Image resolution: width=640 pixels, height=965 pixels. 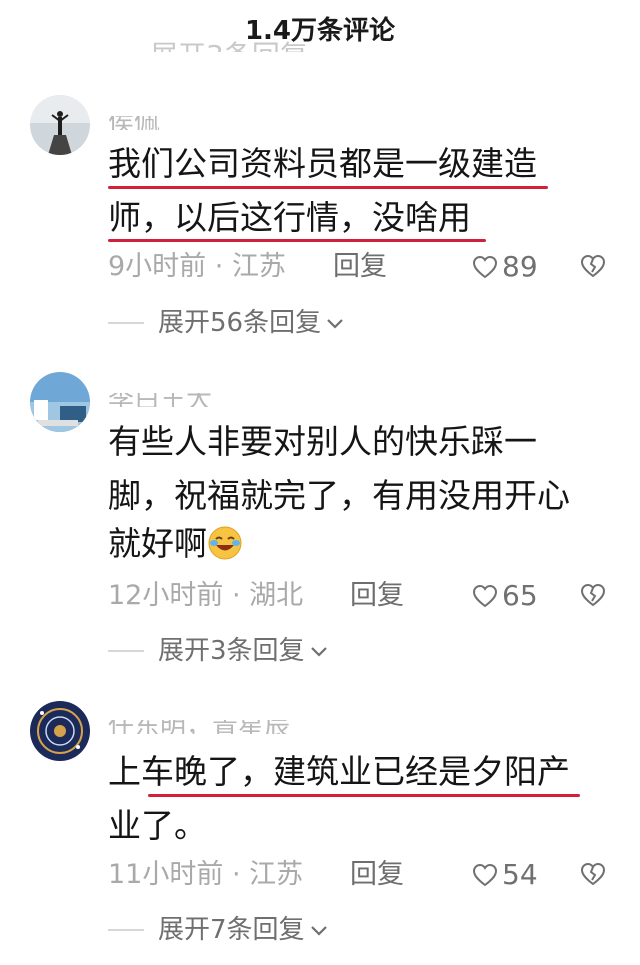 What do you see at coordinates (225, 543) in the screenshot?
I see `laughing-crying-emoji` at bounding box center [225, 543].